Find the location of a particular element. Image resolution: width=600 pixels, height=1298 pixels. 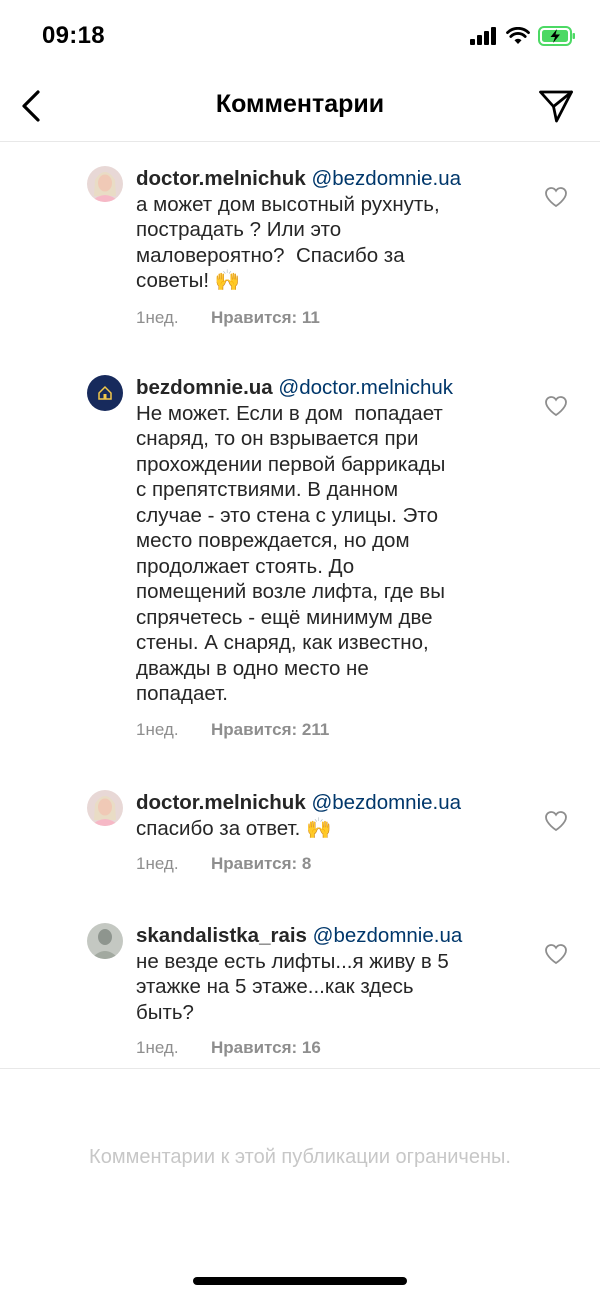

battery-charging-icon is located at coordinates (556, 36).